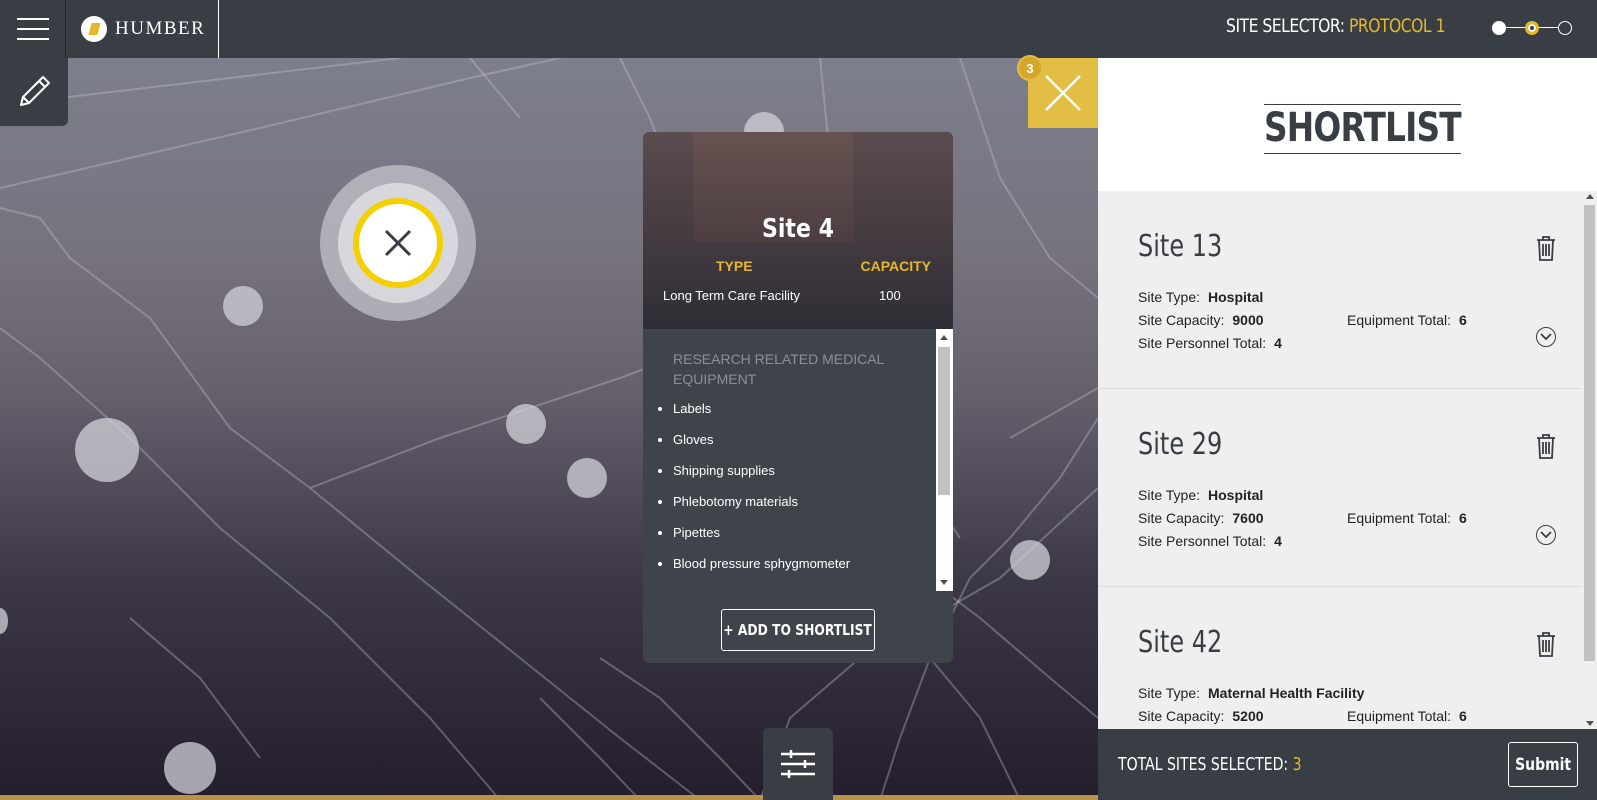 Image resolution: width=1597 pixels, height=800 pixels. What do you see at coordinates (761, 447) in the screenshot?
I see `list-item: Gloves` at bounding box center [761, 447].